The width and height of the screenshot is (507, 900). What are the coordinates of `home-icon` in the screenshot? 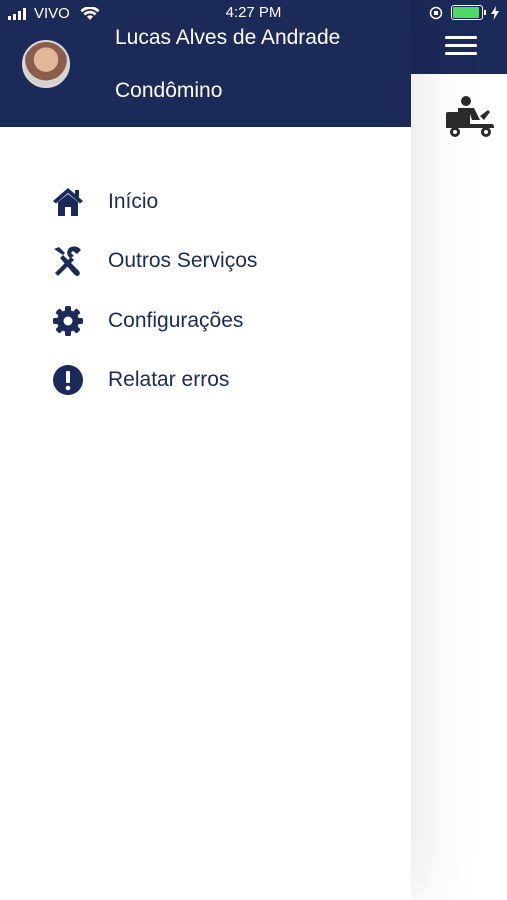 It's located at (68, 202).